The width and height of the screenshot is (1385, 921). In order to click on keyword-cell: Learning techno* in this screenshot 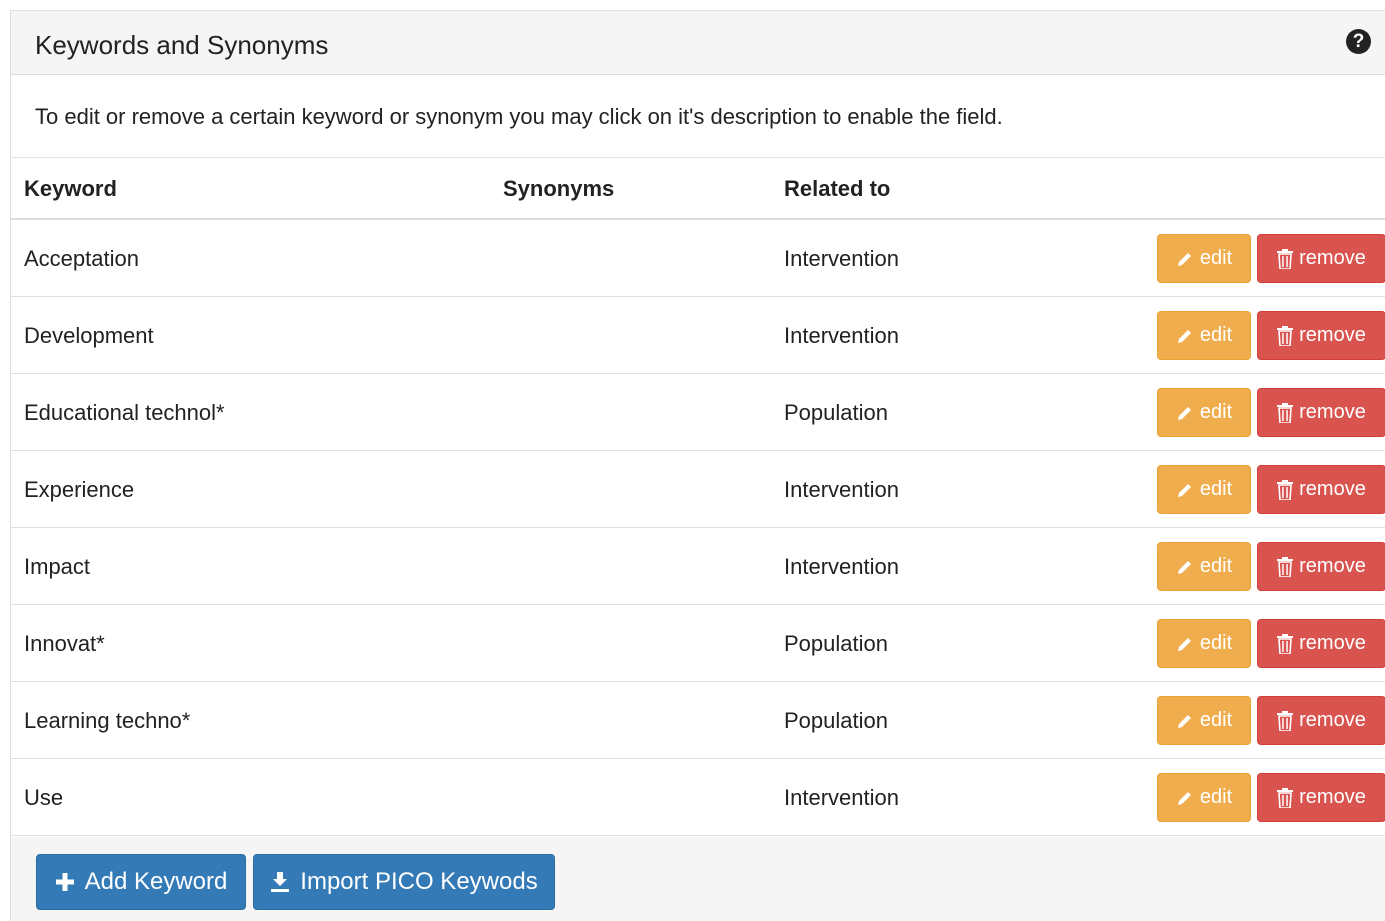, I will do `click(107, 721)`.